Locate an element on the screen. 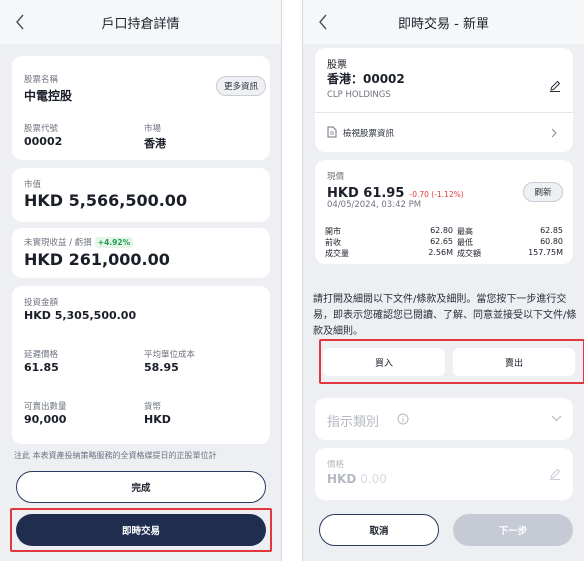 This screenshot has height=561, width=584. prev-close-label: 前收 is located at coordinates (333, 242).